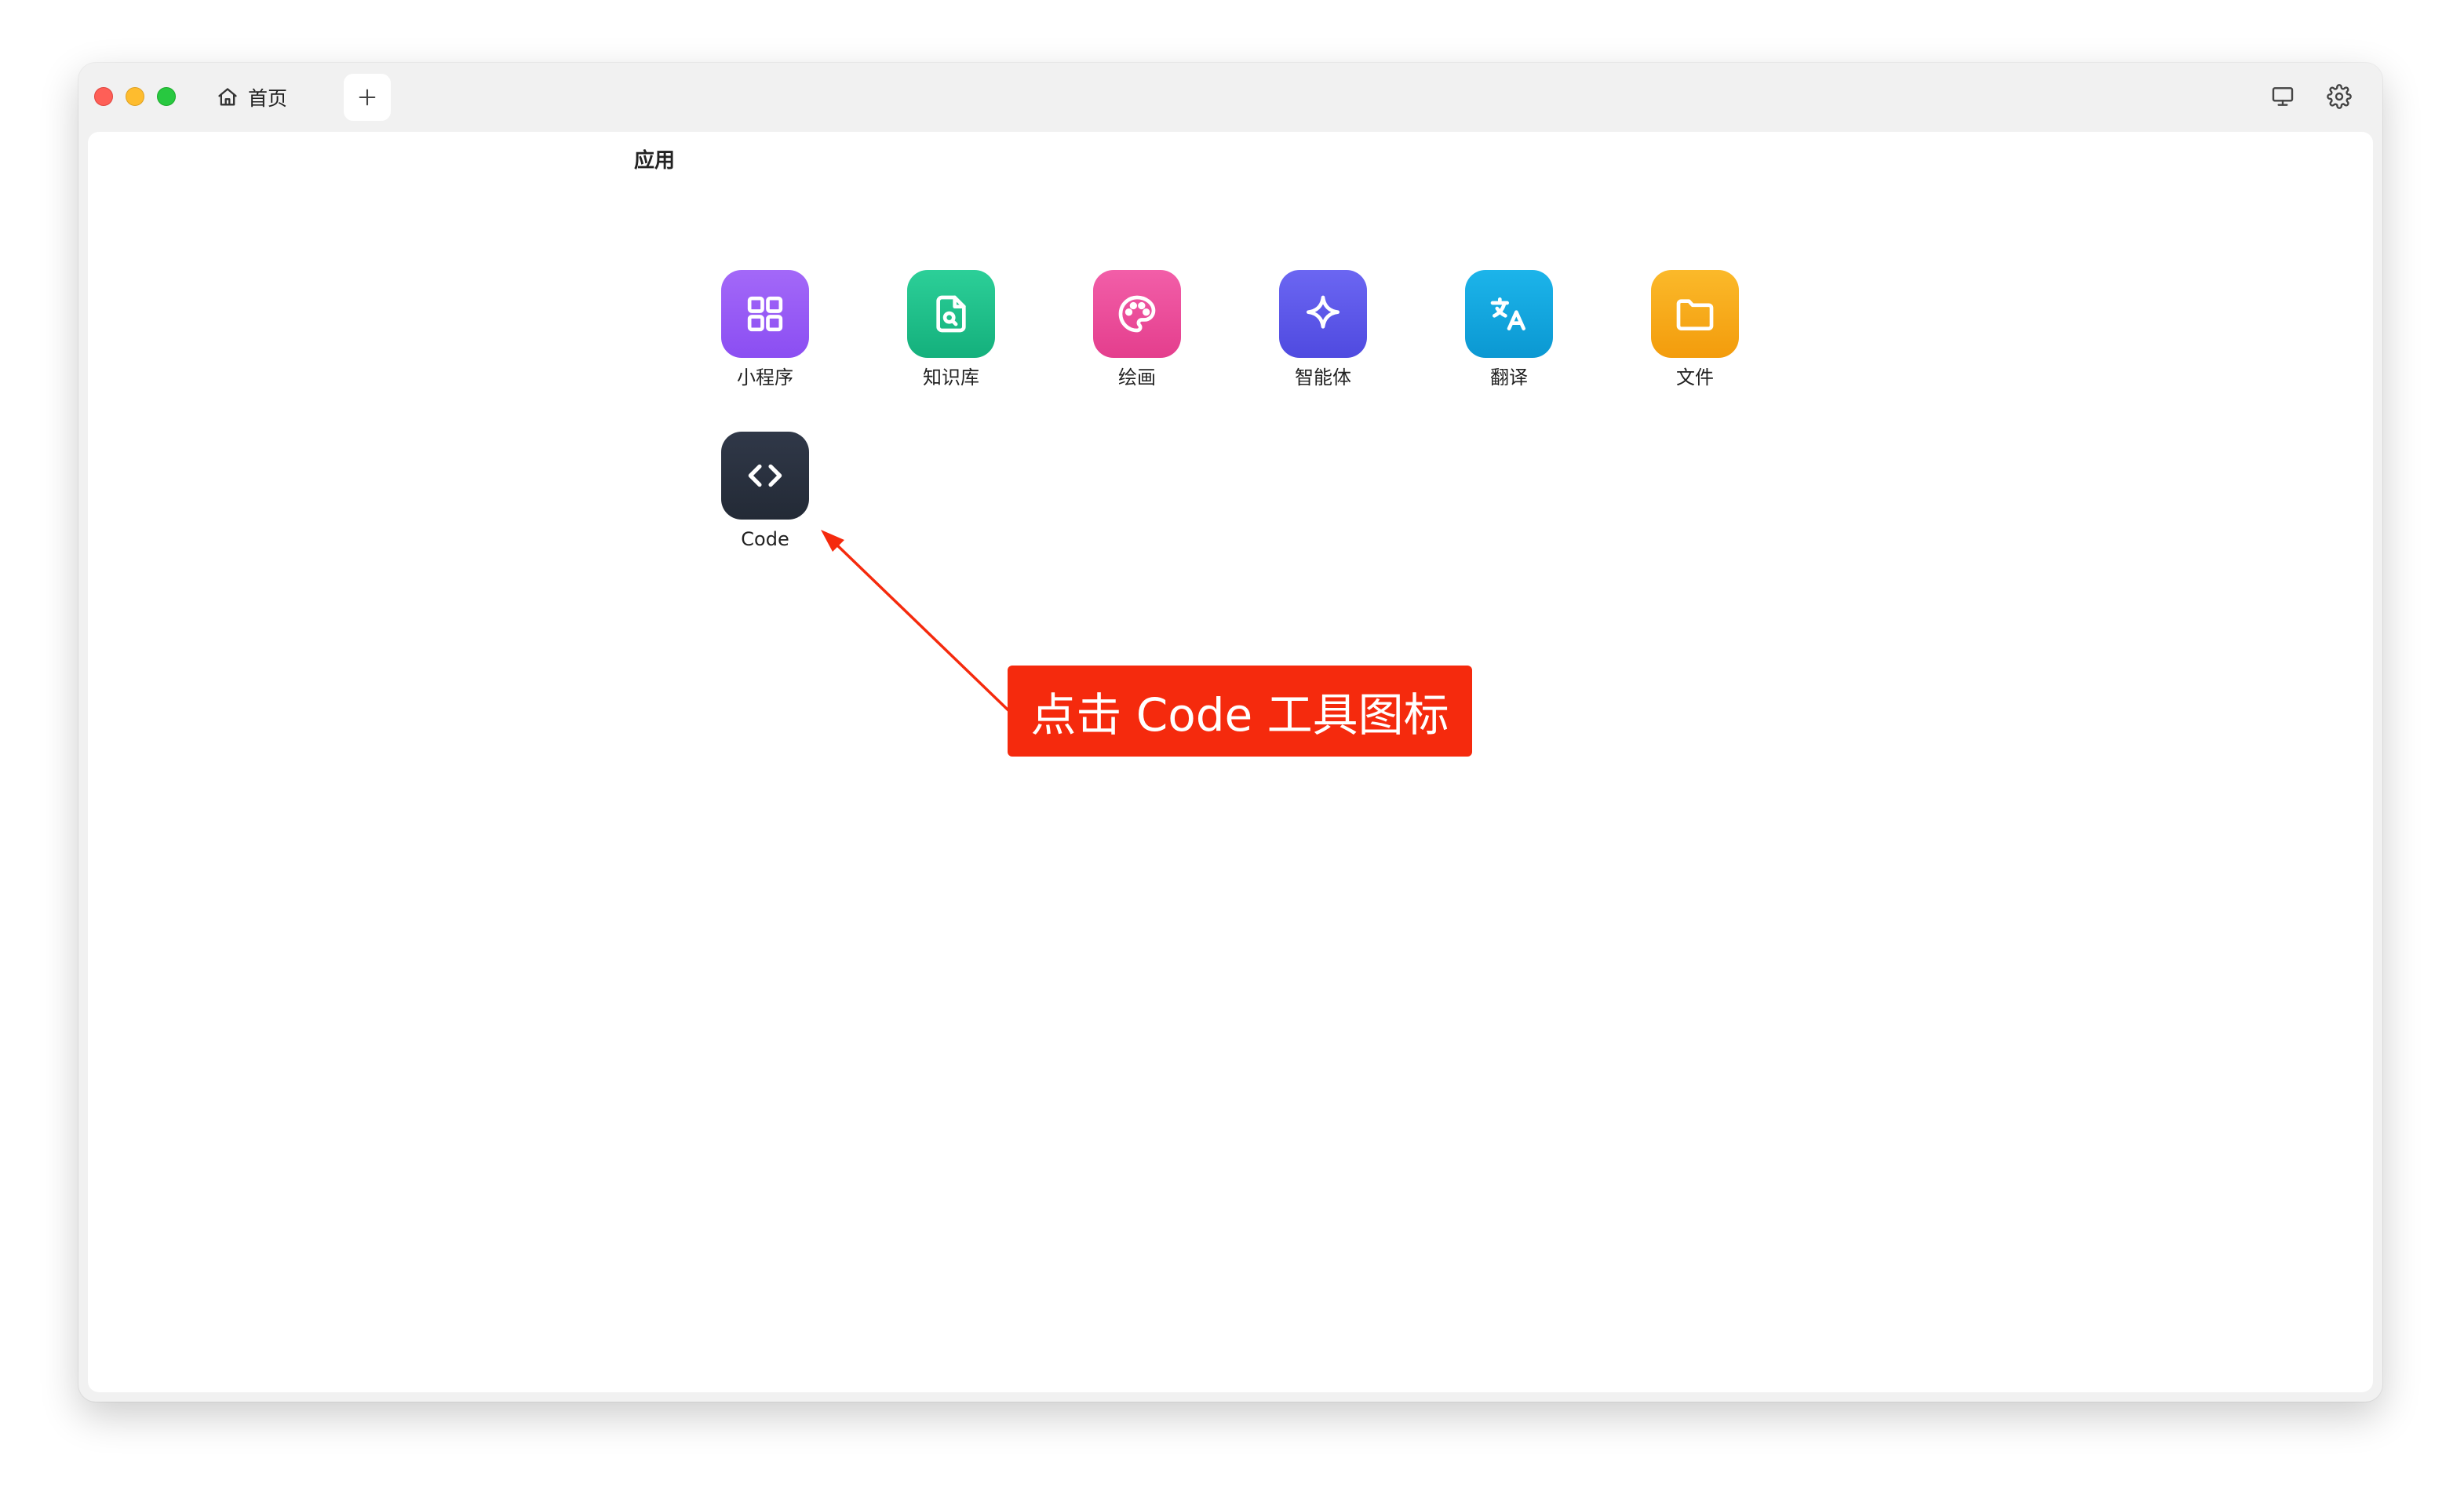 This screenshot has width=2464, height=1499. I want to click on sparkle-icon, so click(1323, 312).